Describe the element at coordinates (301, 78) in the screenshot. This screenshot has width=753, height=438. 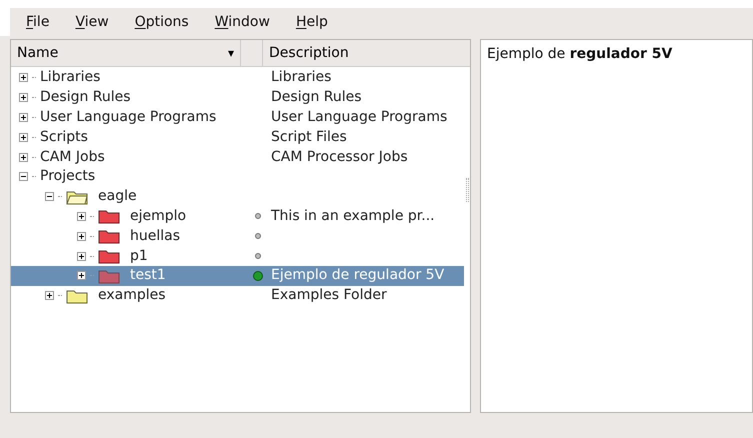
I see `item-description: Libraries` at that location.